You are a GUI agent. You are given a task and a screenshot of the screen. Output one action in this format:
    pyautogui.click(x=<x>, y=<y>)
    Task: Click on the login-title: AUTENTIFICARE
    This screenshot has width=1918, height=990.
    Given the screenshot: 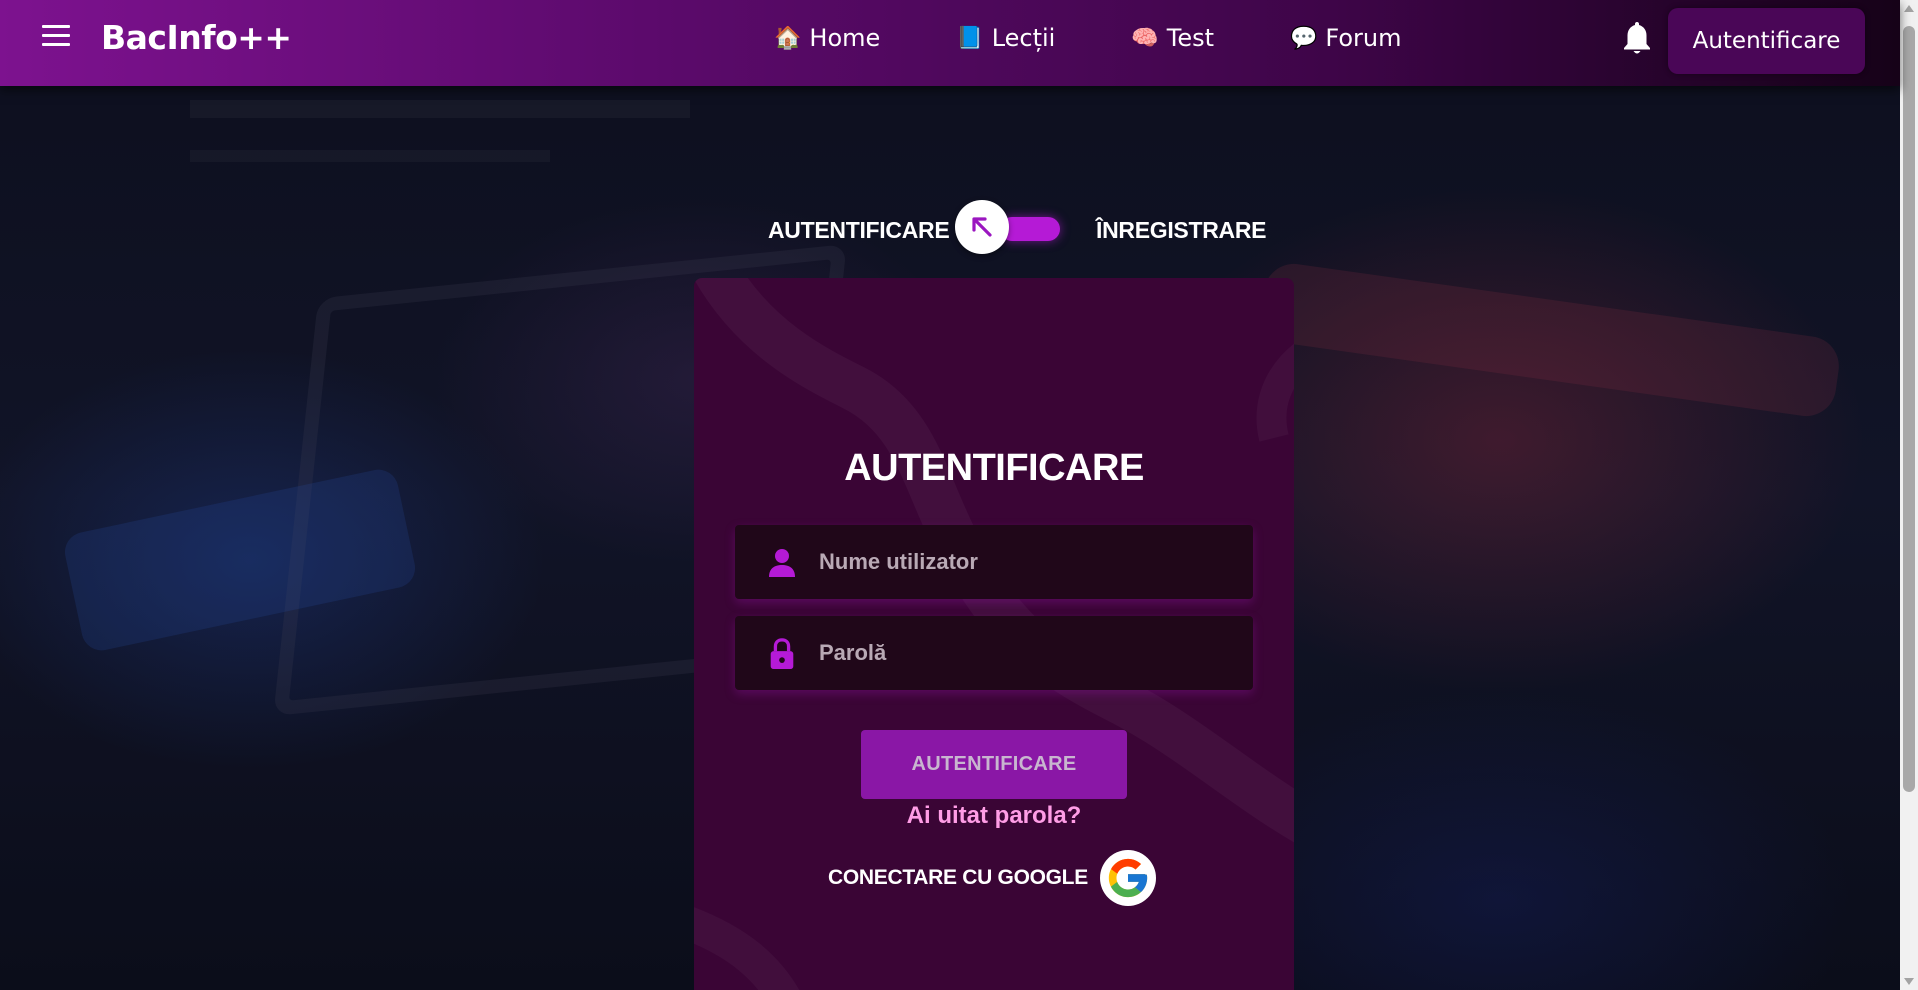 What is the action you would take?
    pyautogui.click(x=994, y=468)
    